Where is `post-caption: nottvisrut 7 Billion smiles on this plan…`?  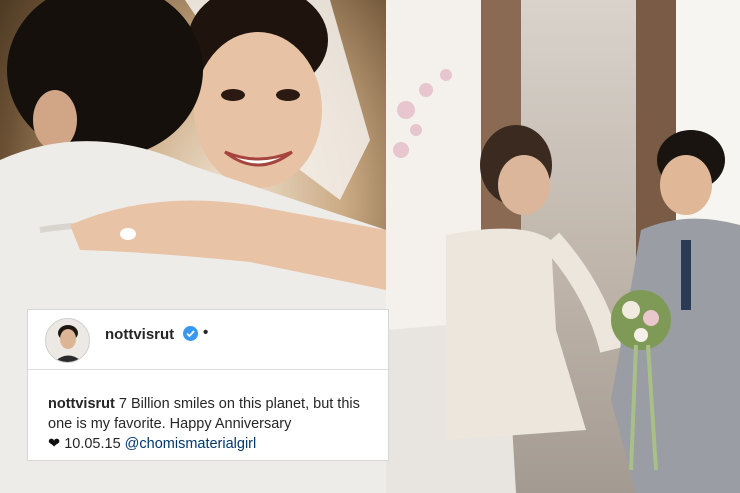 post-caption: nottvisrut 7 Billion smiles on this plan… is located at coordinates (213, 424).